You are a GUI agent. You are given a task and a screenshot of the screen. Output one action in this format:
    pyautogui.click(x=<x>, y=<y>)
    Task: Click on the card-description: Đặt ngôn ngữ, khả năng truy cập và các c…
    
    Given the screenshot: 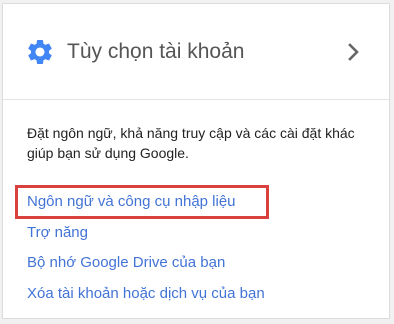 What is the action you would take?
    pyautogui.click(x=191, y=143)
    